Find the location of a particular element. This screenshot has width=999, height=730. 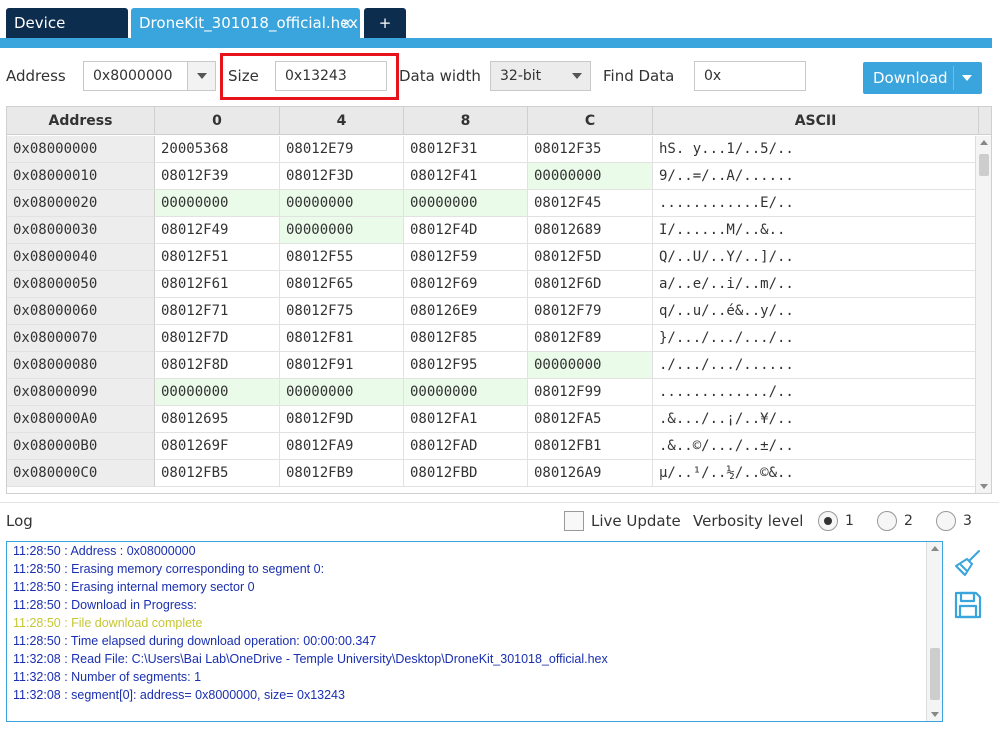

memory-cell: 08012F65 is located at coordinates (342, 284).